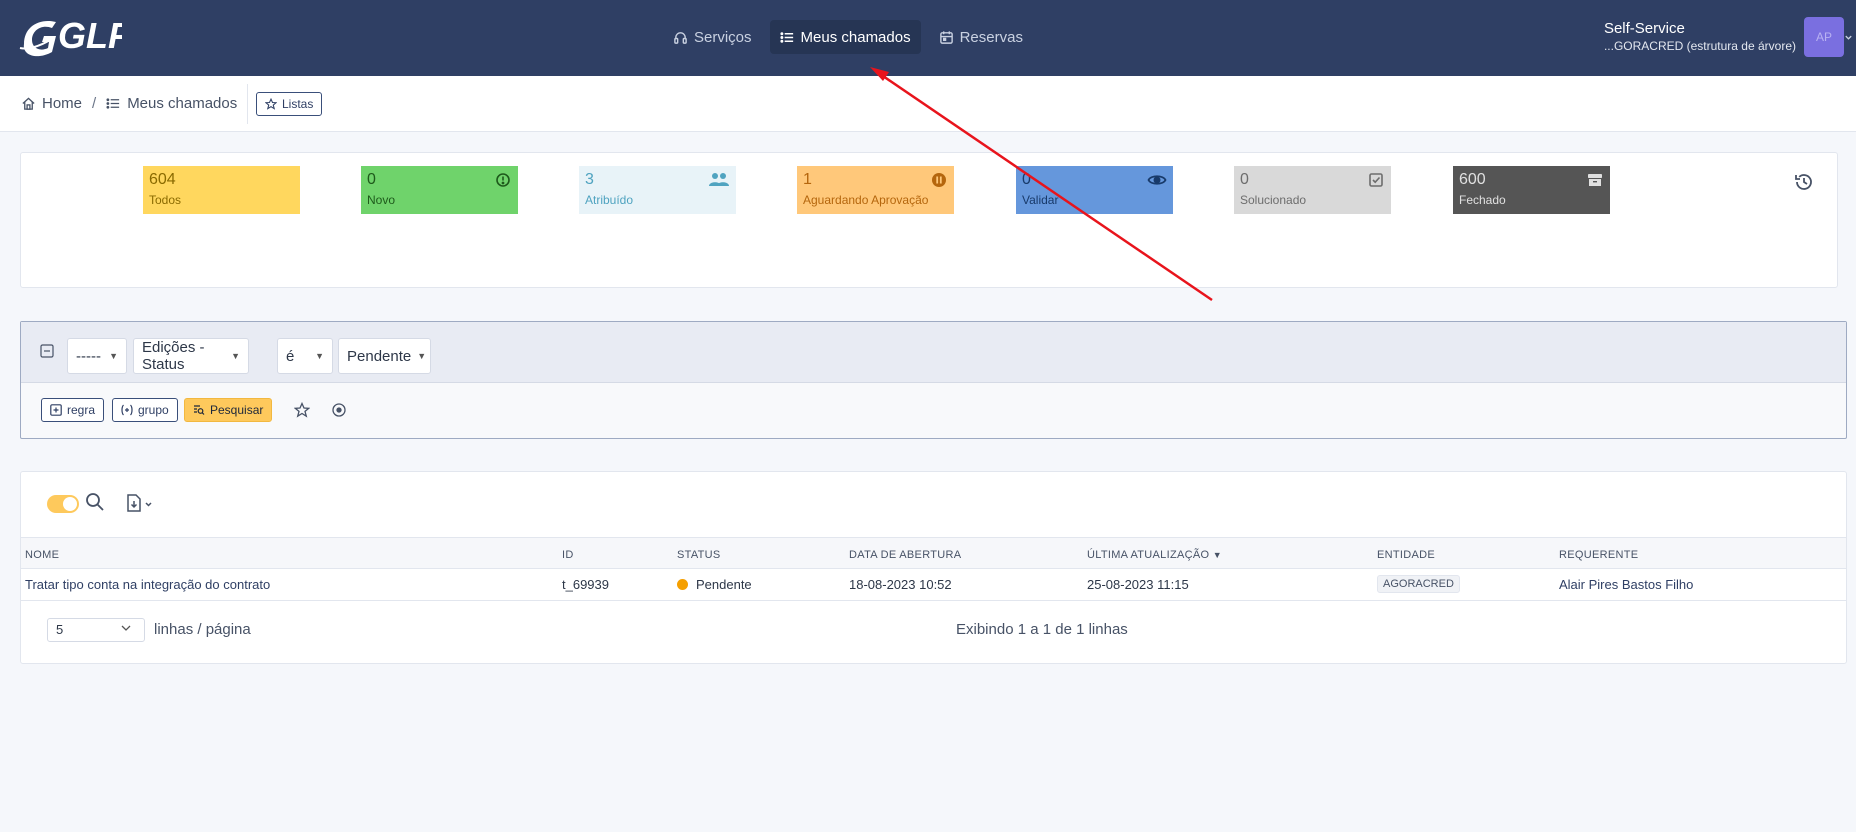  I want to click on headset-icon, so click(680, 37).